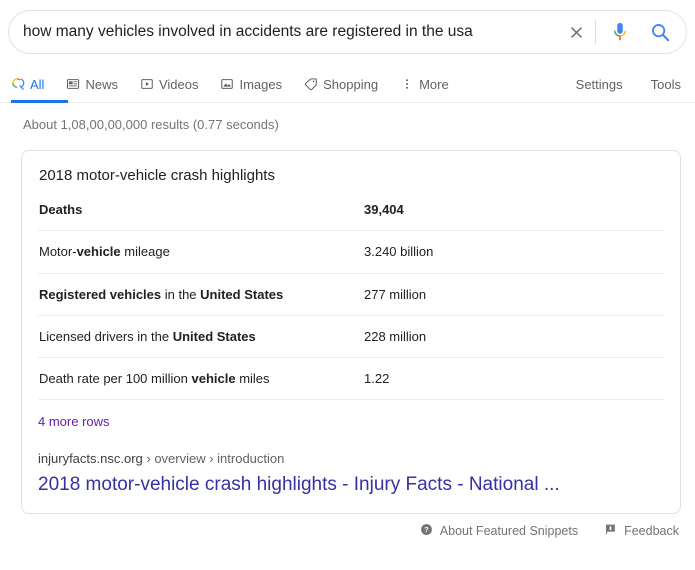  Describe the element at coordinates (200, 294) in the screenshot. I see `table-cell-label: Registered vehicles in the United States` at that location.